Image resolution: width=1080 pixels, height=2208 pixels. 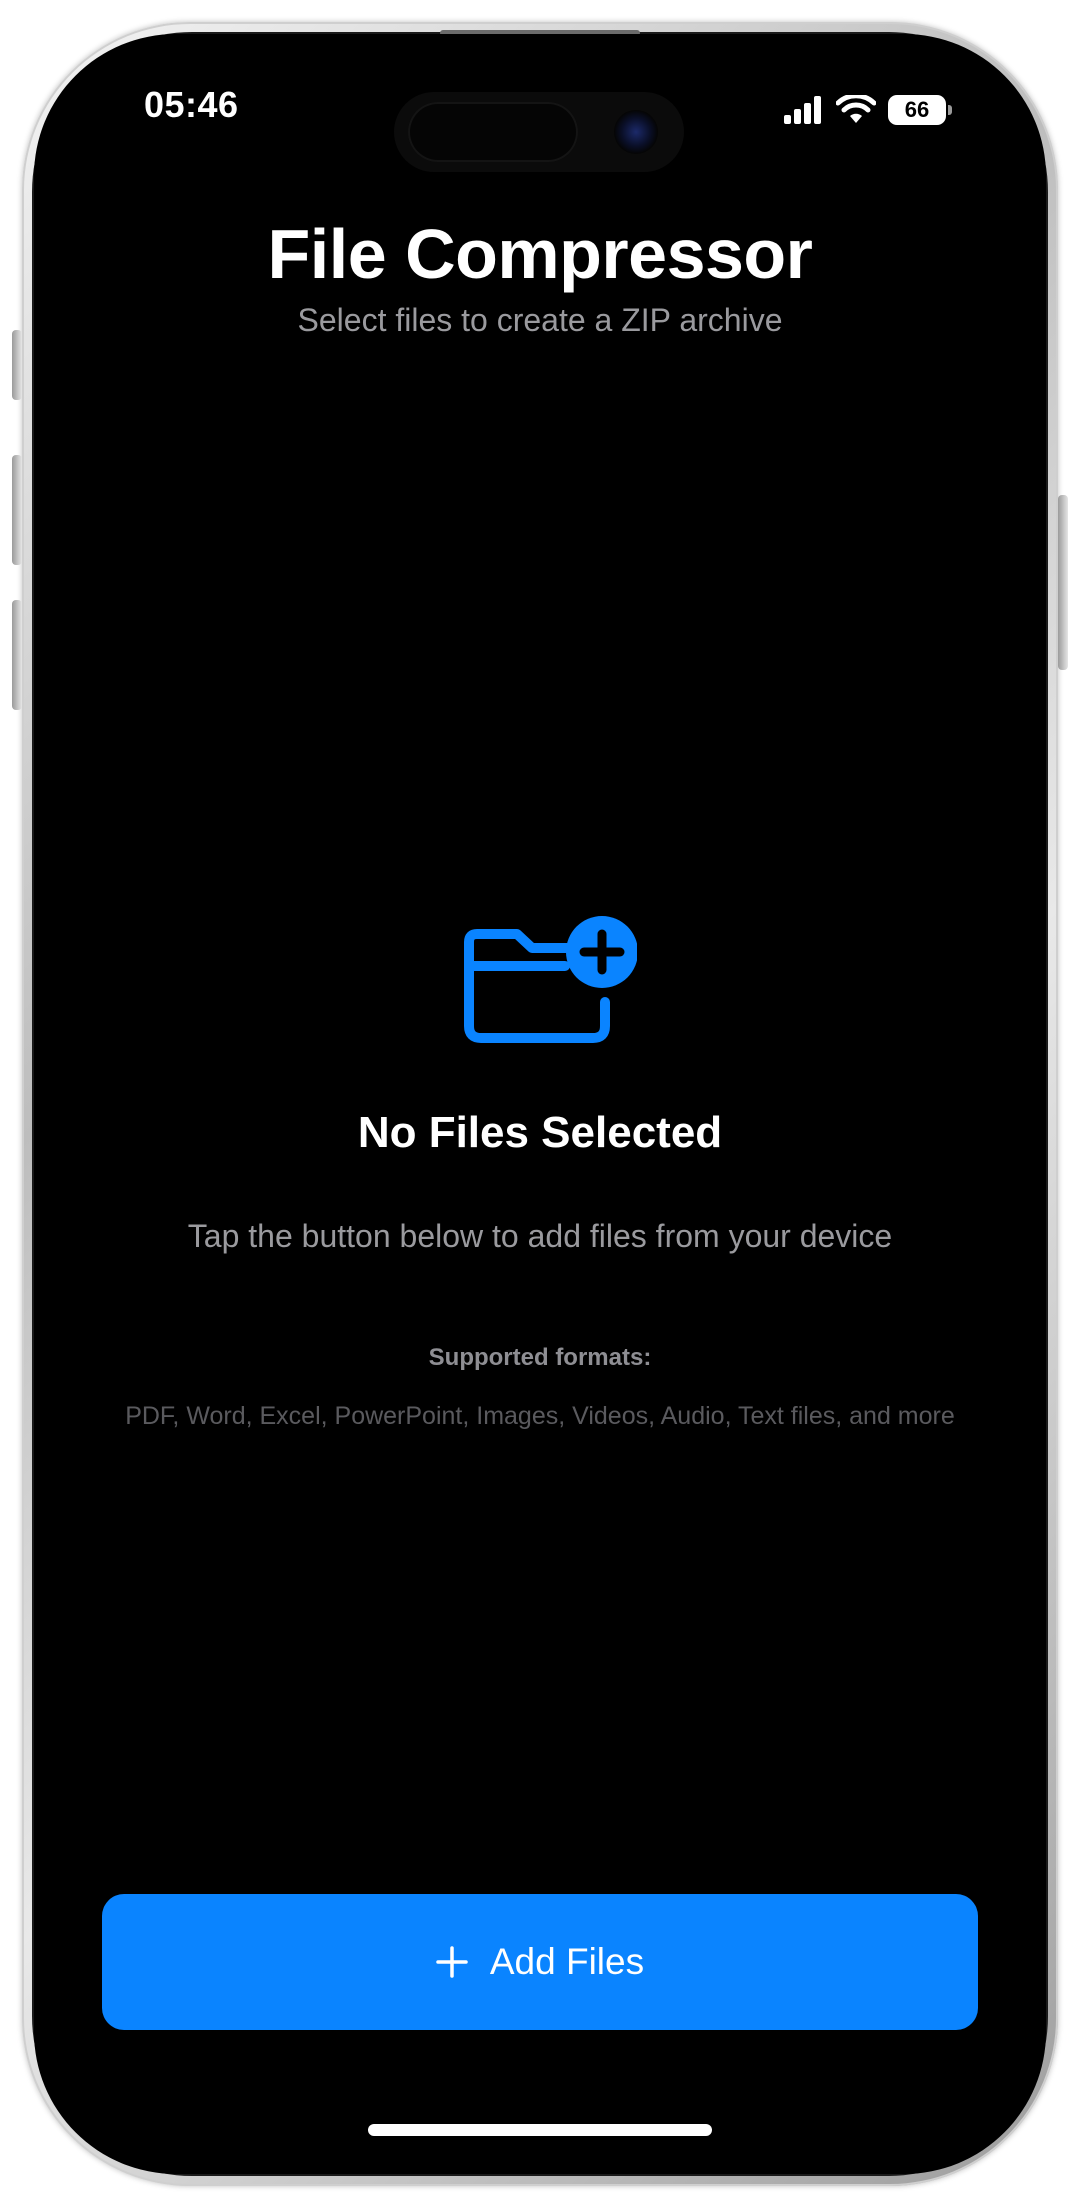 I want to click on island-sensor, so click(x=493, y=132).